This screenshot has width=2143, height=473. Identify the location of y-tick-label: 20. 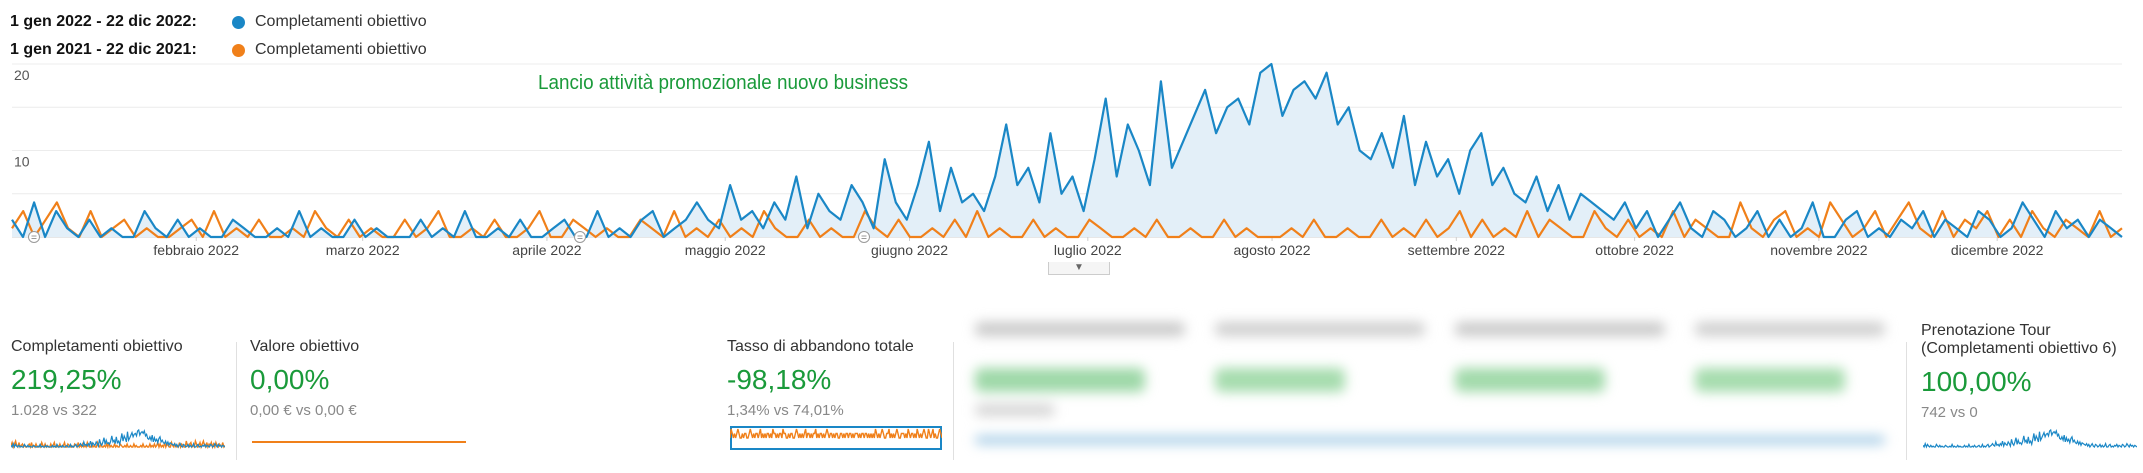
(22, 75).